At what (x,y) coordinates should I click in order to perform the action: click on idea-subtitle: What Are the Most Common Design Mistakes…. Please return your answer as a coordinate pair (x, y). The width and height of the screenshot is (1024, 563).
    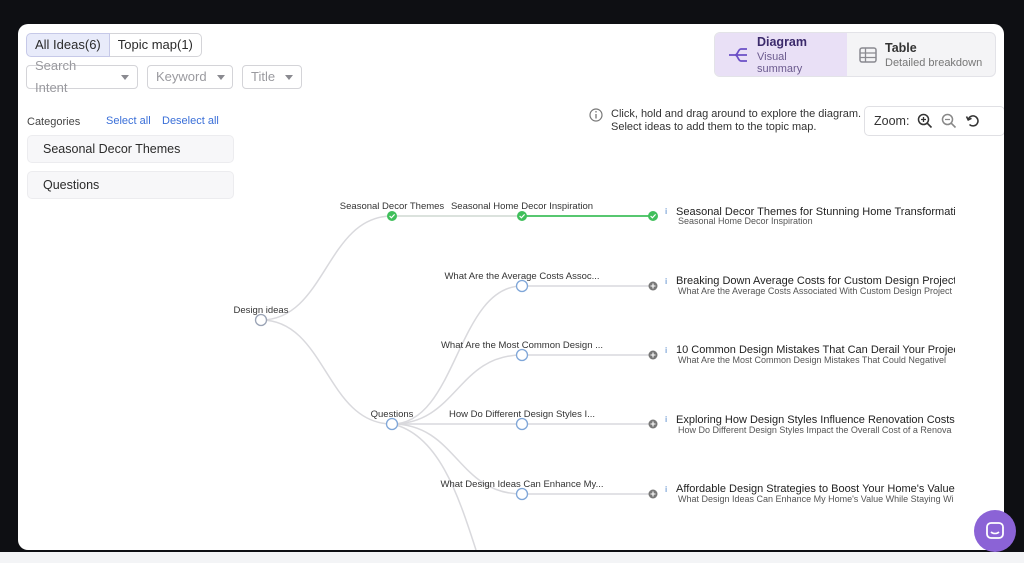
    Looking at the image, I should click on (812, 360).